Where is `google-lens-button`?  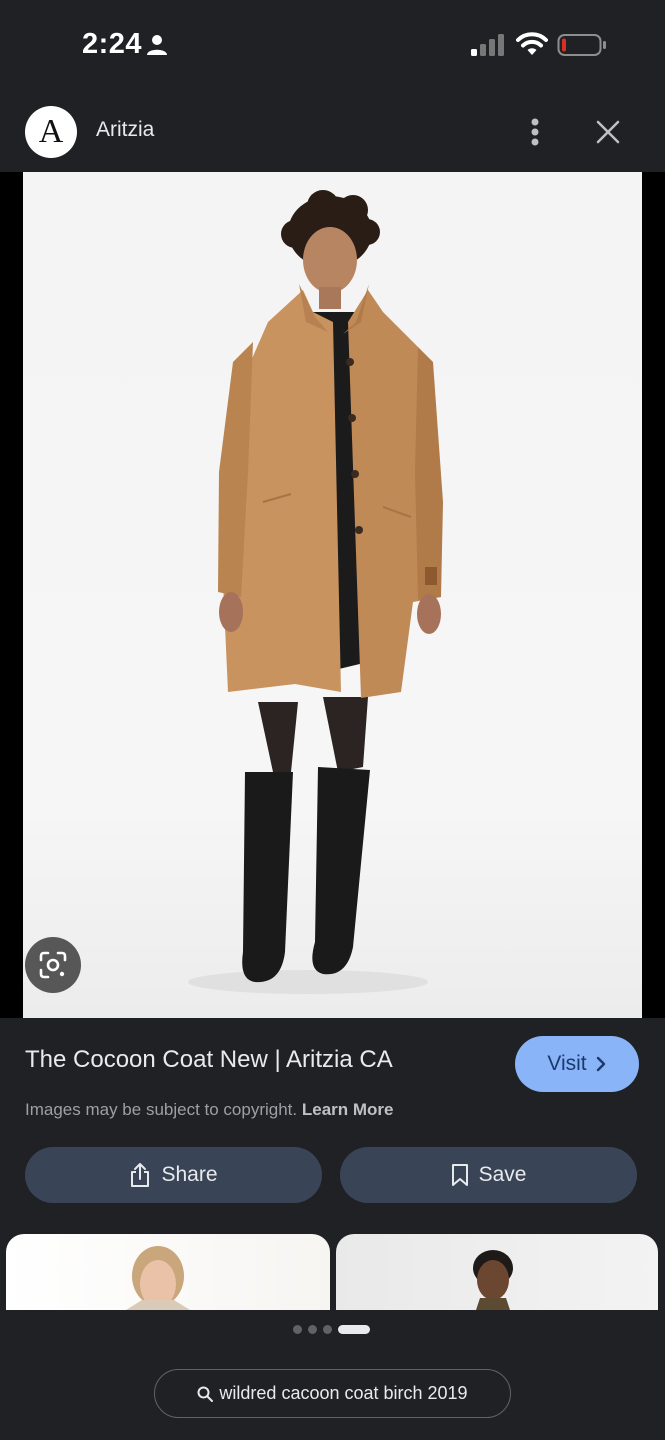 google-lens-button is located at coordinates (53, 965).